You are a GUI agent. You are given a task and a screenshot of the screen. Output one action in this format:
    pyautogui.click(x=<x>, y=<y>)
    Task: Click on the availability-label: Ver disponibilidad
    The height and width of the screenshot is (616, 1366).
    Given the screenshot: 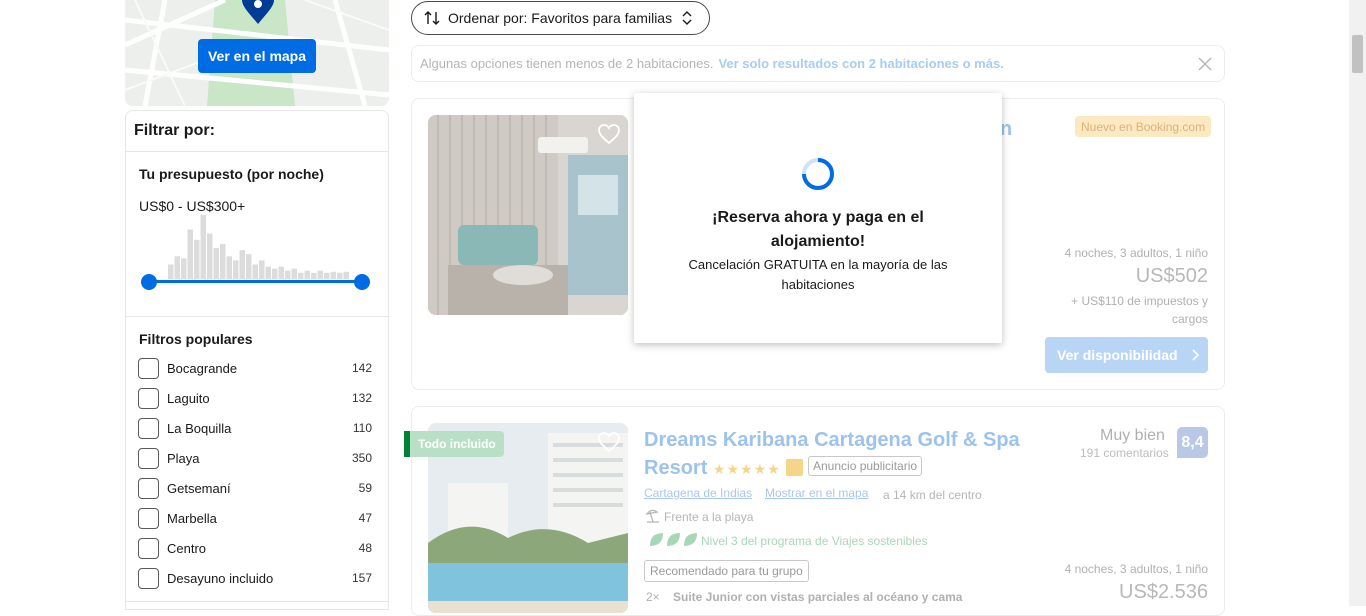 What is the action you would take?
    pyautogui.click(x=1117, y=355)
    